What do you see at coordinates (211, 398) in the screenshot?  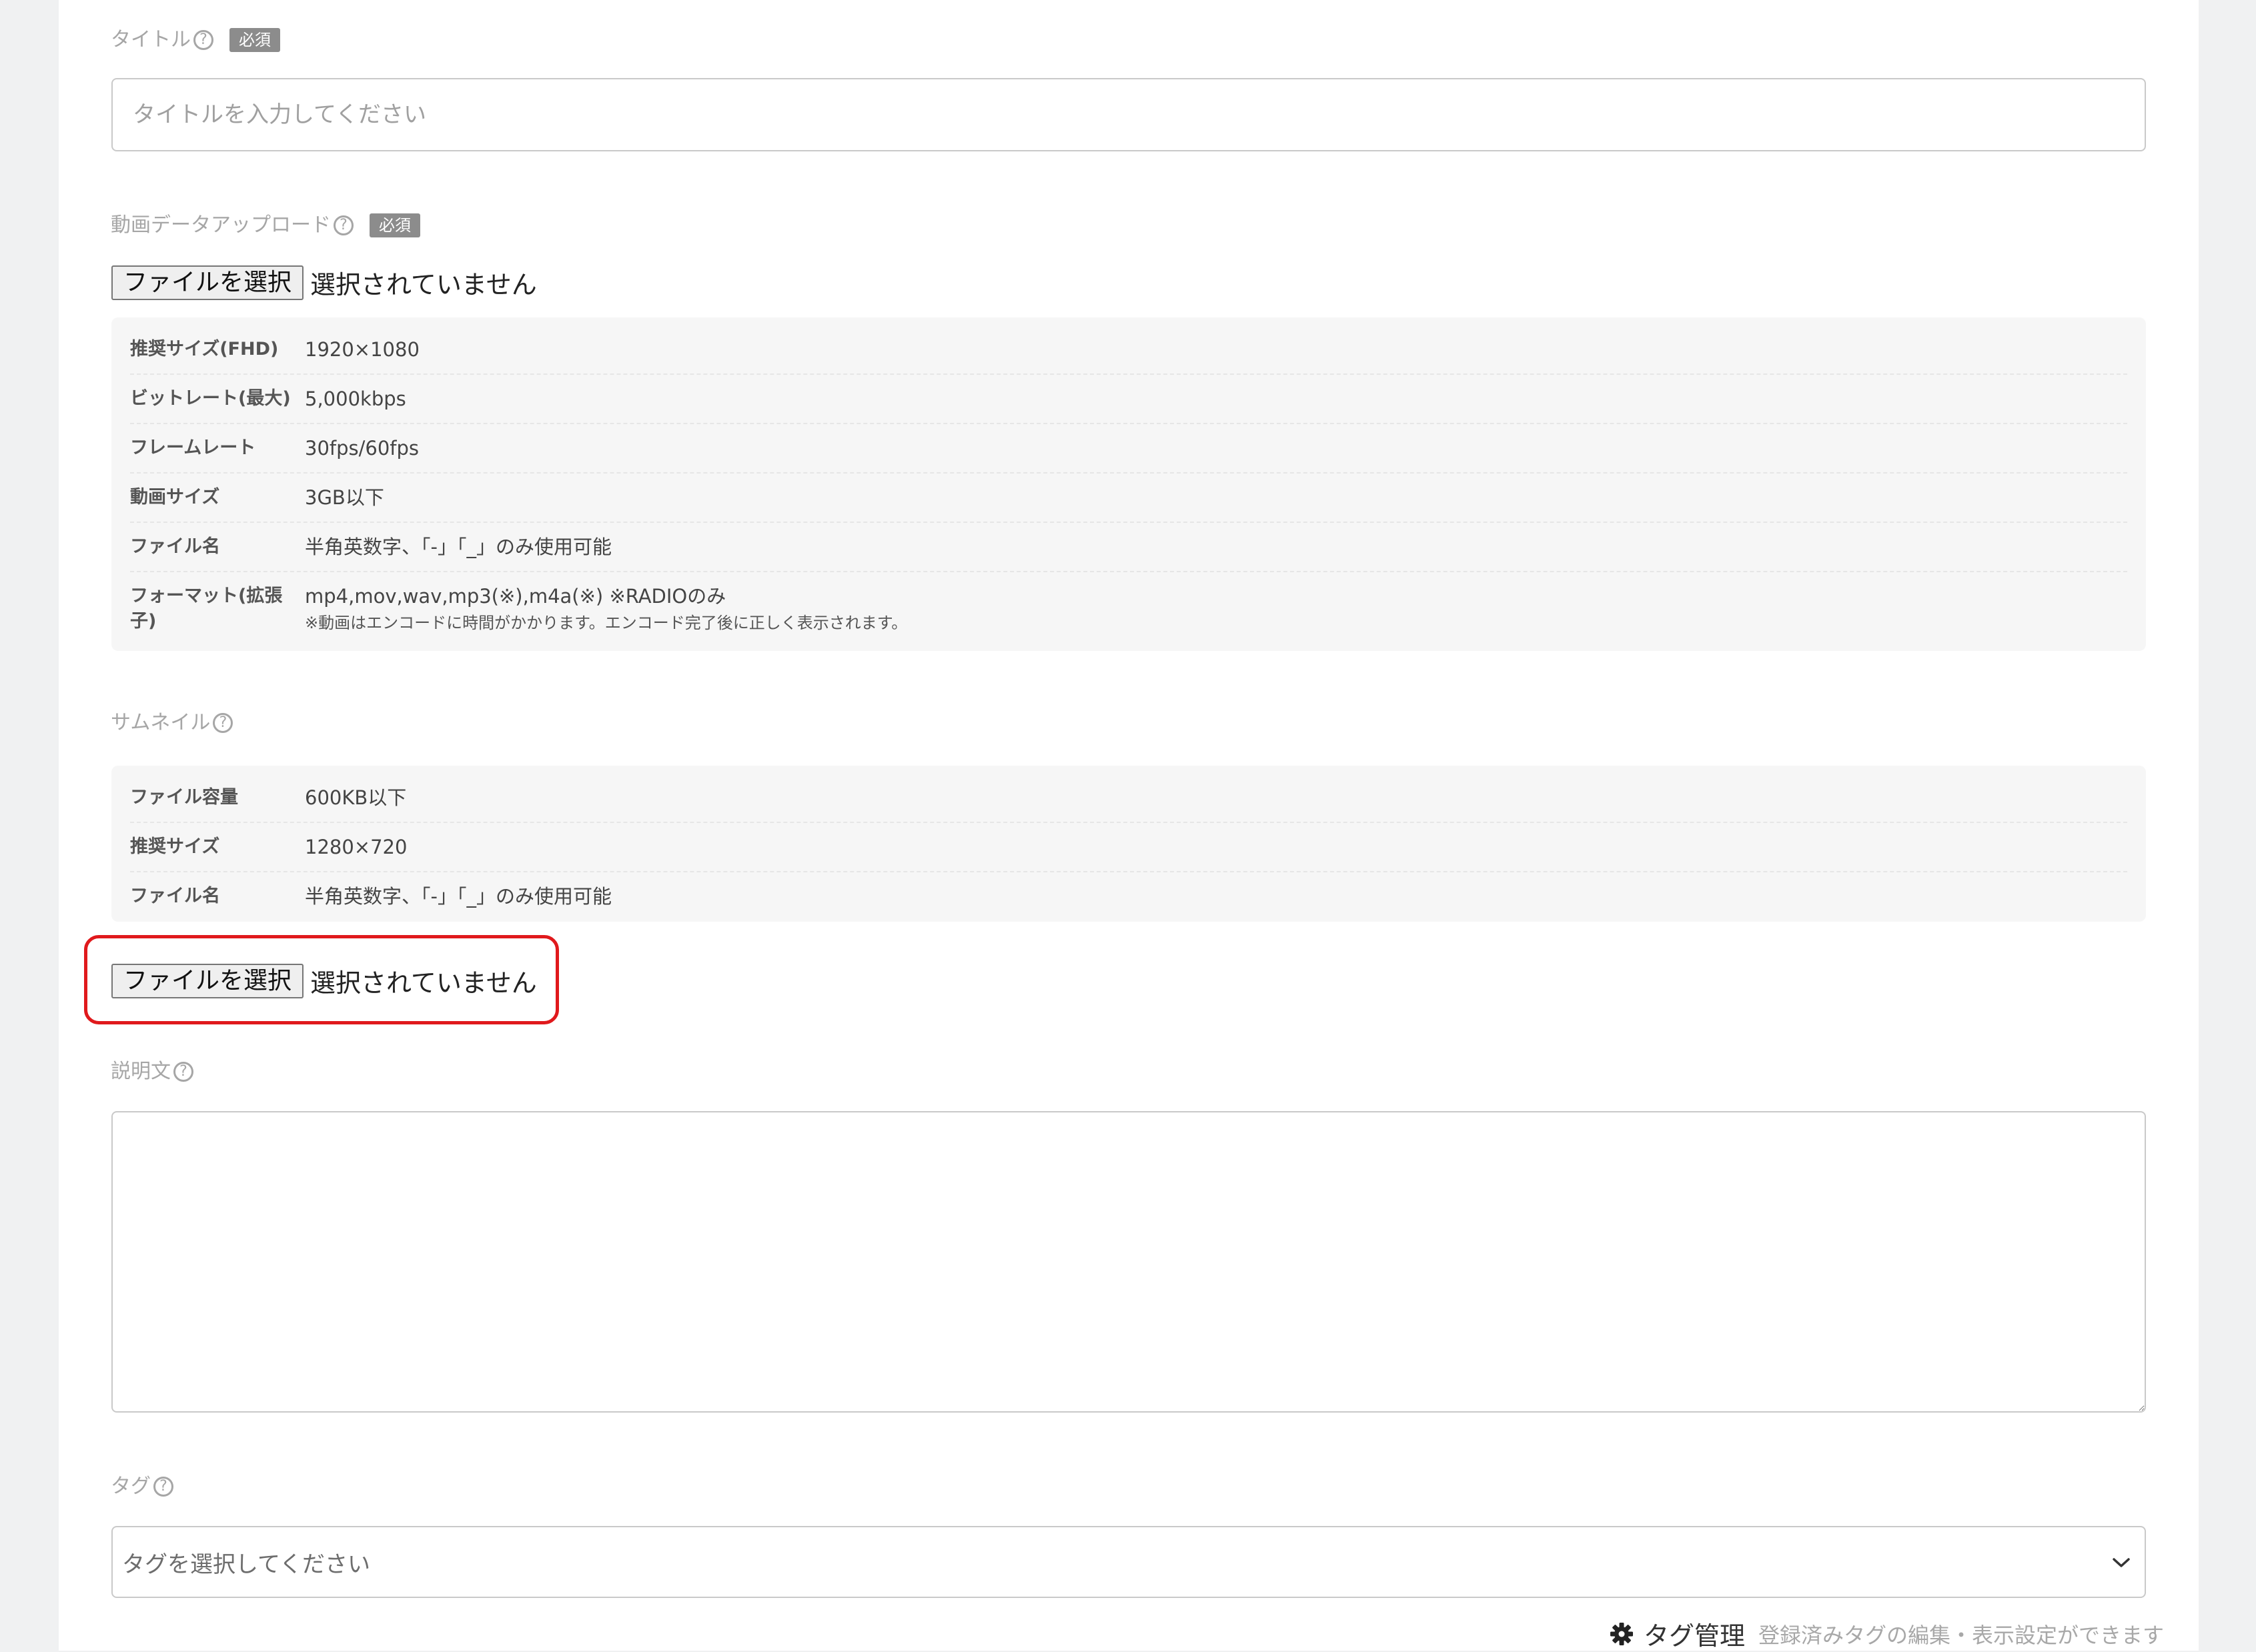 I see `spec-key: ビットレート(最大)` at bounding box center [211, 398].